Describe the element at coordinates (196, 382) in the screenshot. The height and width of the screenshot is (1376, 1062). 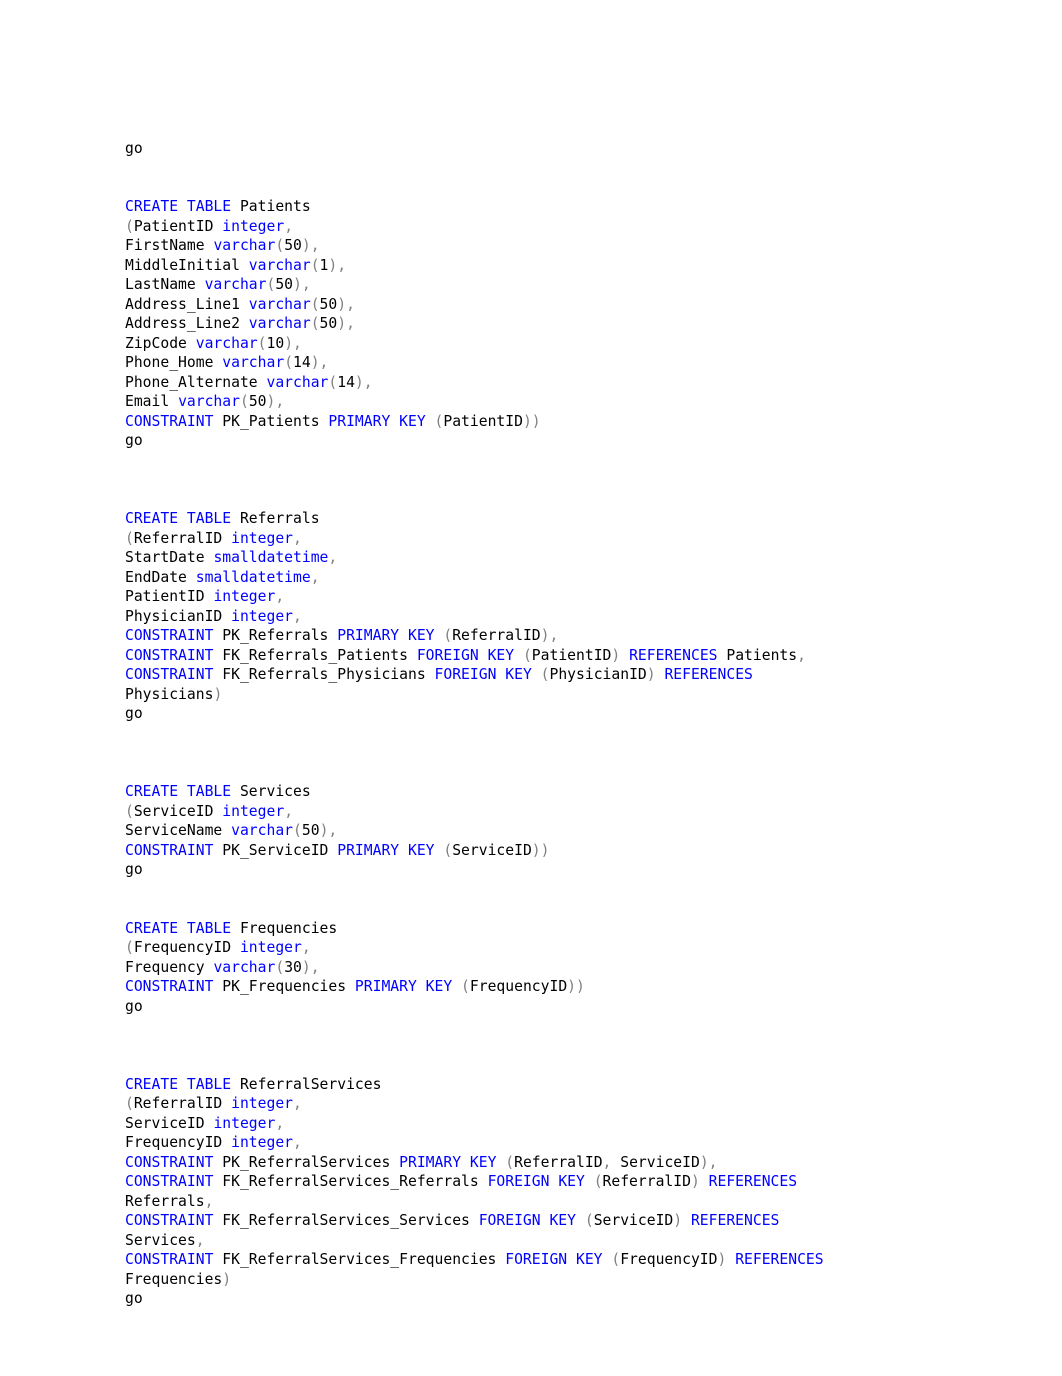
I see `code-token-id: Phone_Alternate` at that location.